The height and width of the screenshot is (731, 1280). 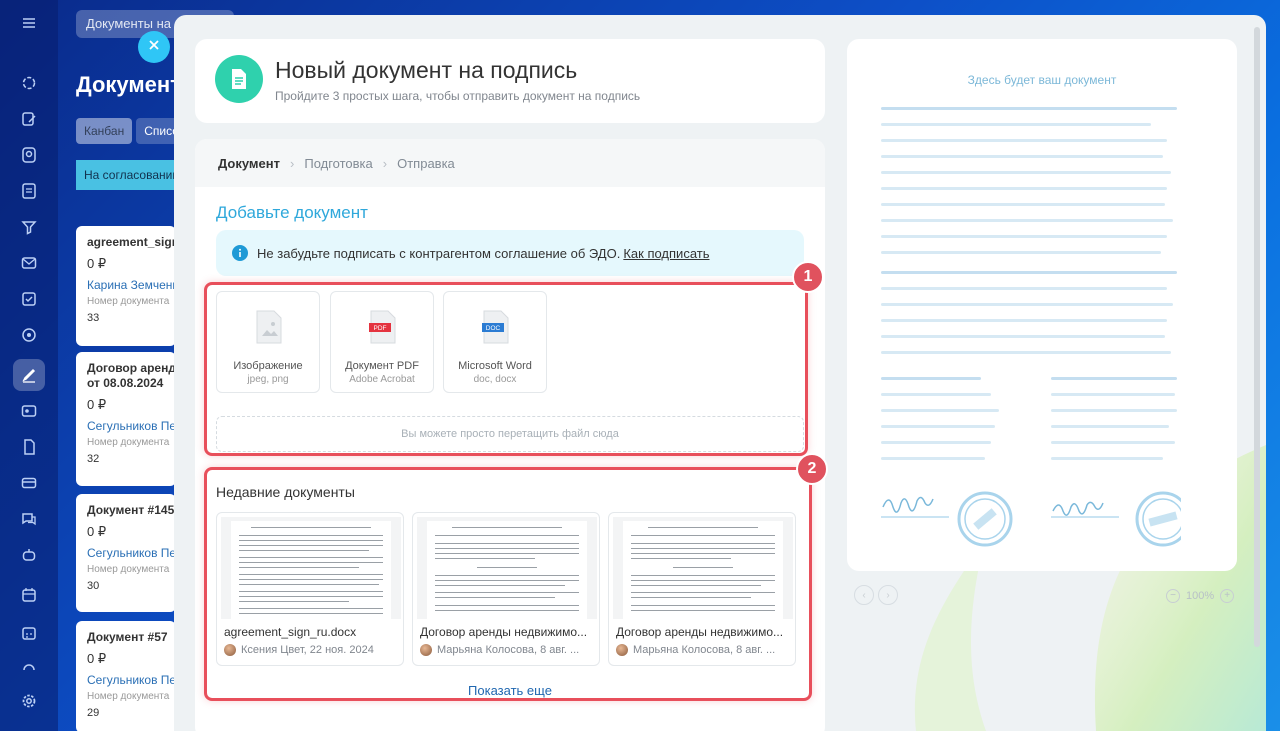 I want to click on activity-icon, so click(x=29, y=83).